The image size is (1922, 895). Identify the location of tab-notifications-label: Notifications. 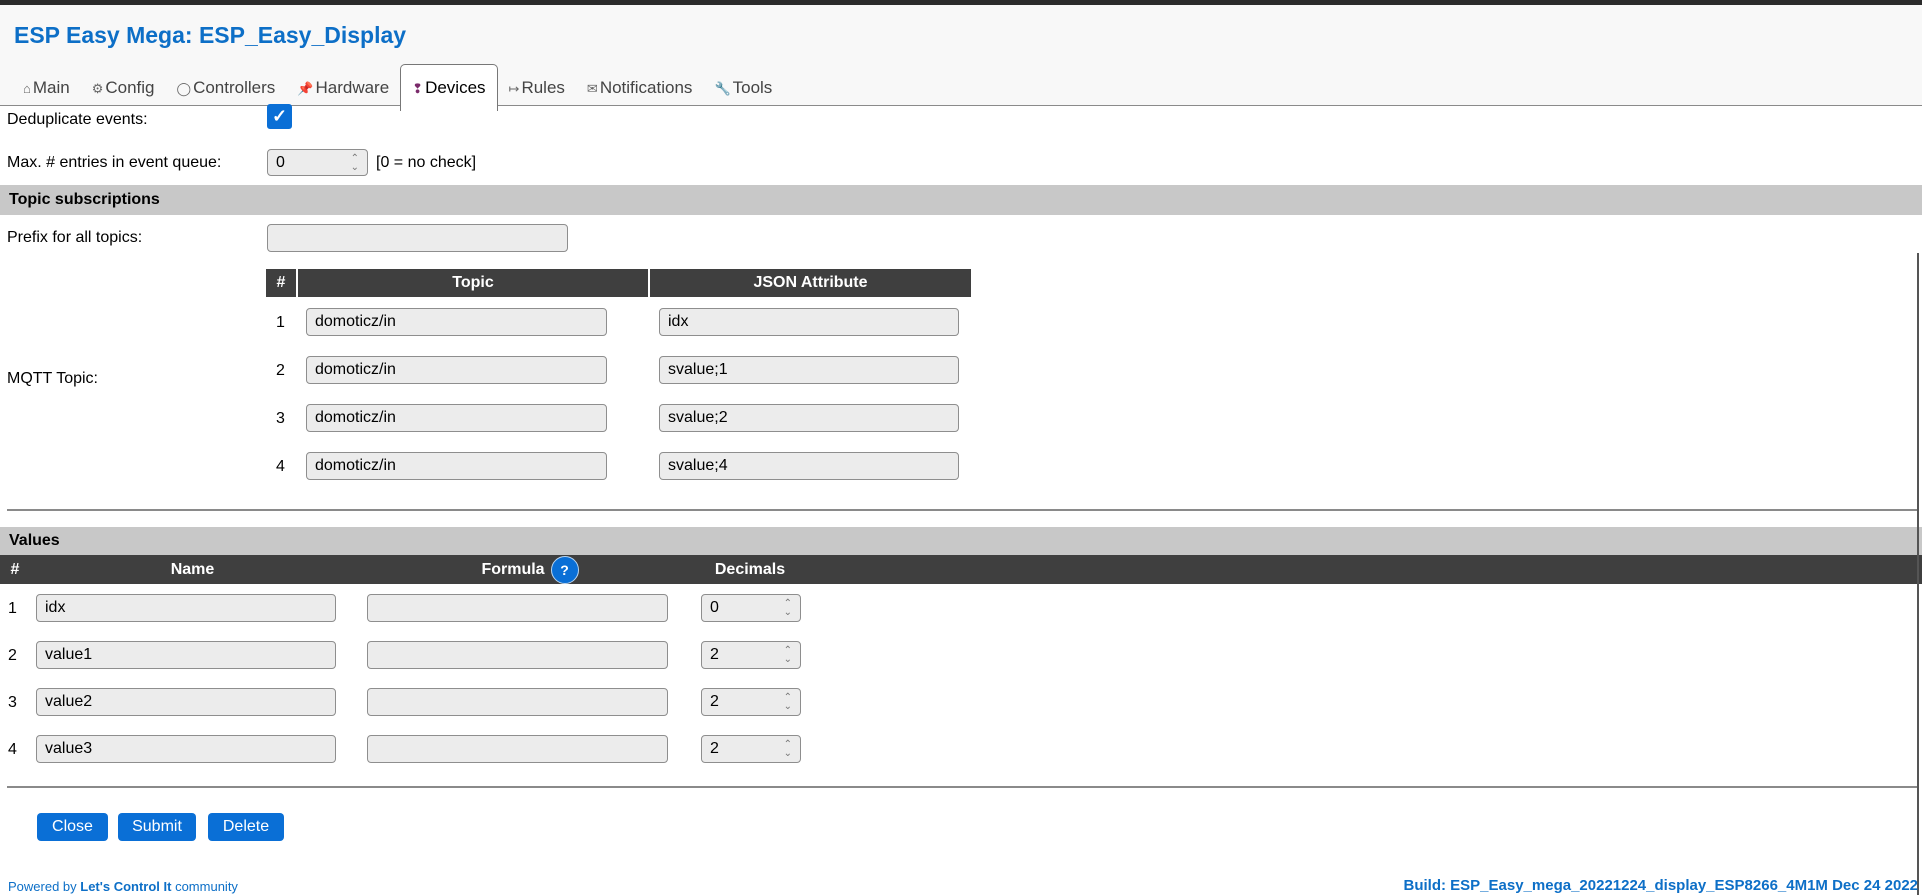
(646, 87).